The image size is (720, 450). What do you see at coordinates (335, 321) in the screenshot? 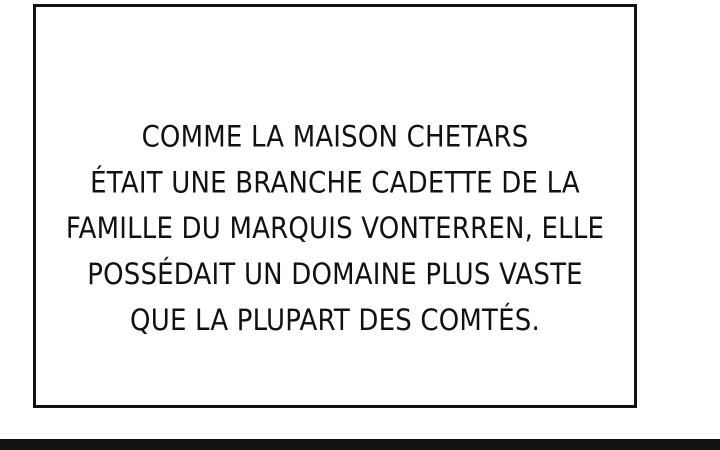
I see `caption-line: QUE LA PLUPART DES COMTÉS.` at bounding box center [335, 321].